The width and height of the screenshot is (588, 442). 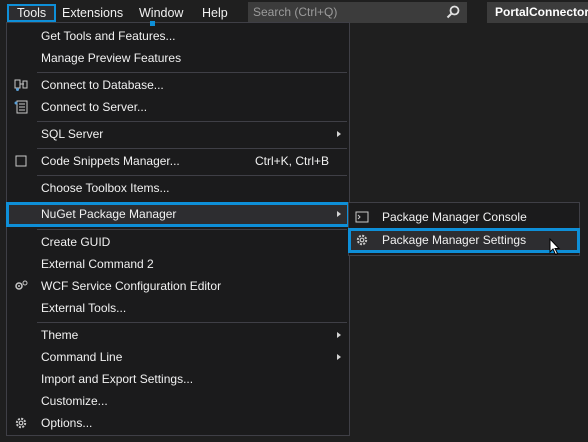 I want to click on menu-window: Window, so click(x=161, y=13).